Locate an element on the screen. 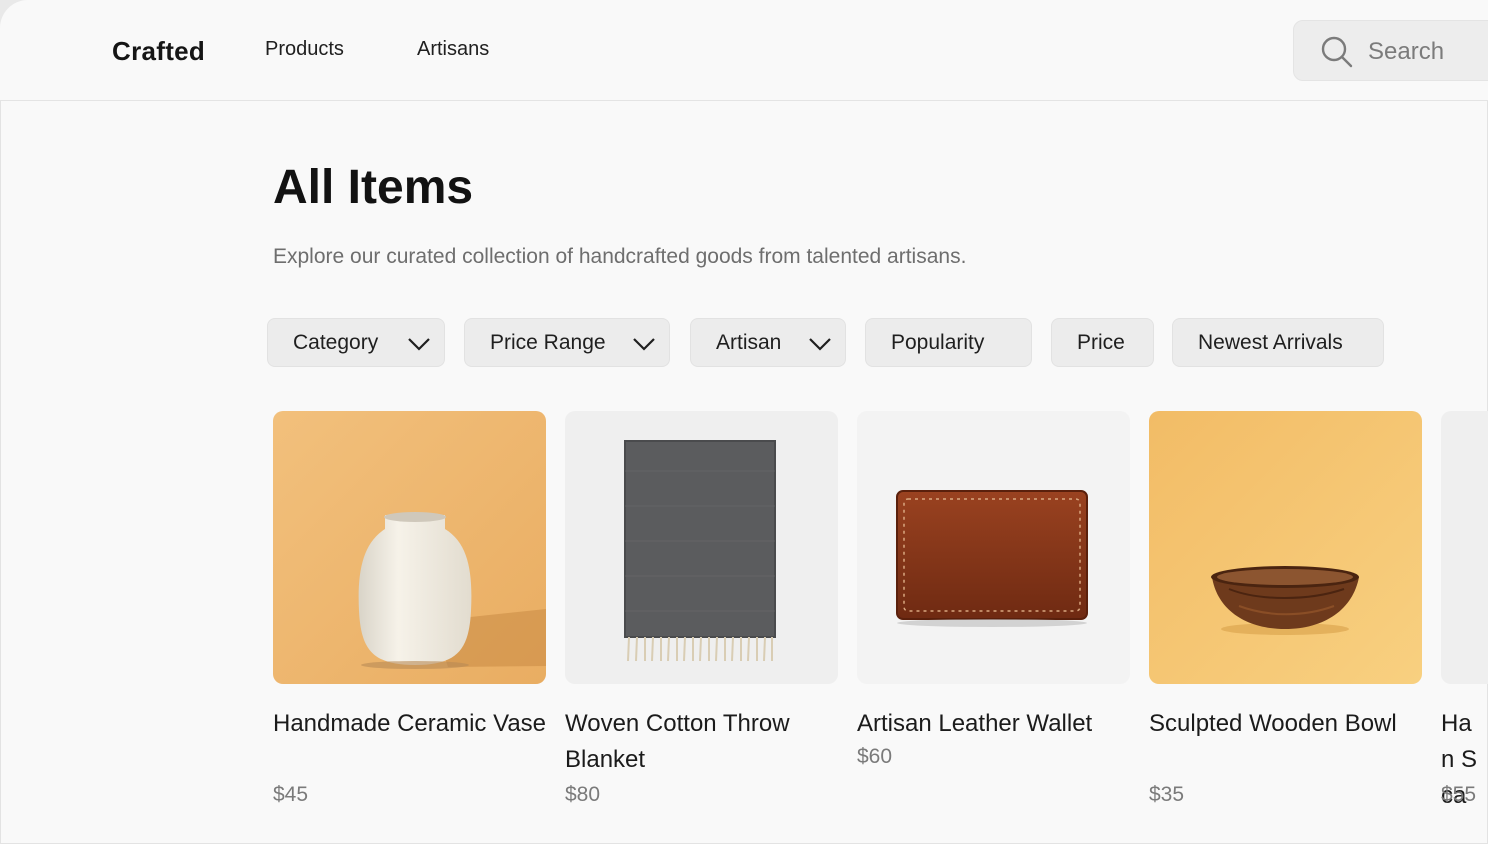  filter-category: Category is located at coordinates (356, 342).